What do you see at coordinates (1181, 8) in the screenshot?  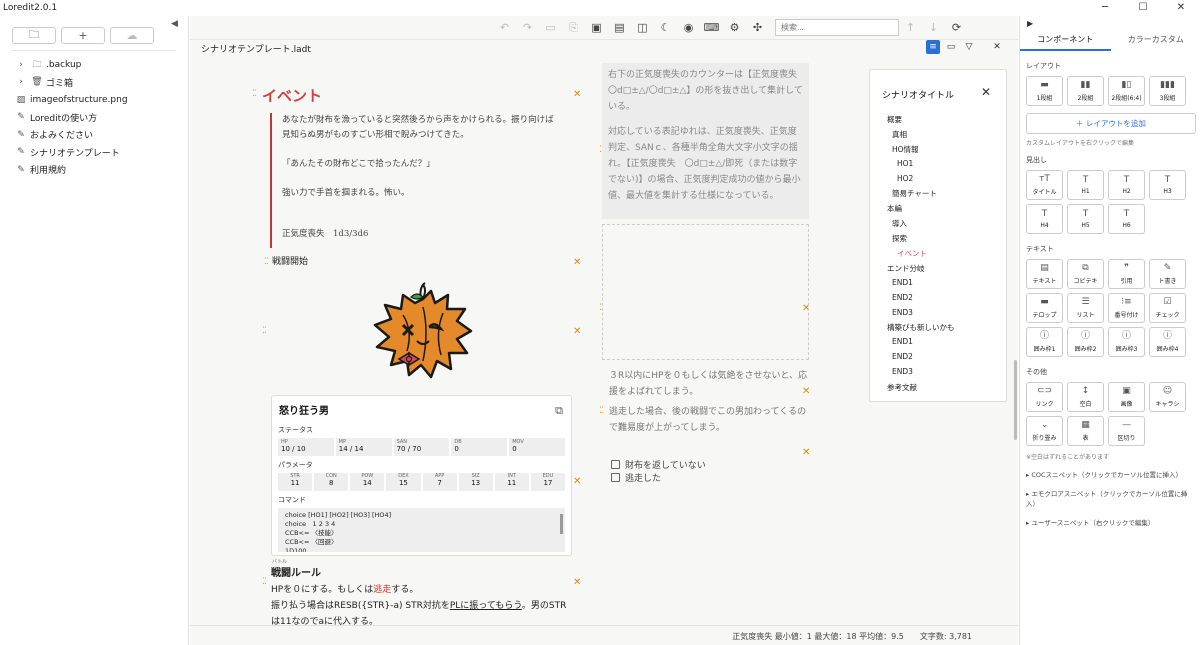 I see `close-window-button: ✕` at bounding box center [1181, 8].